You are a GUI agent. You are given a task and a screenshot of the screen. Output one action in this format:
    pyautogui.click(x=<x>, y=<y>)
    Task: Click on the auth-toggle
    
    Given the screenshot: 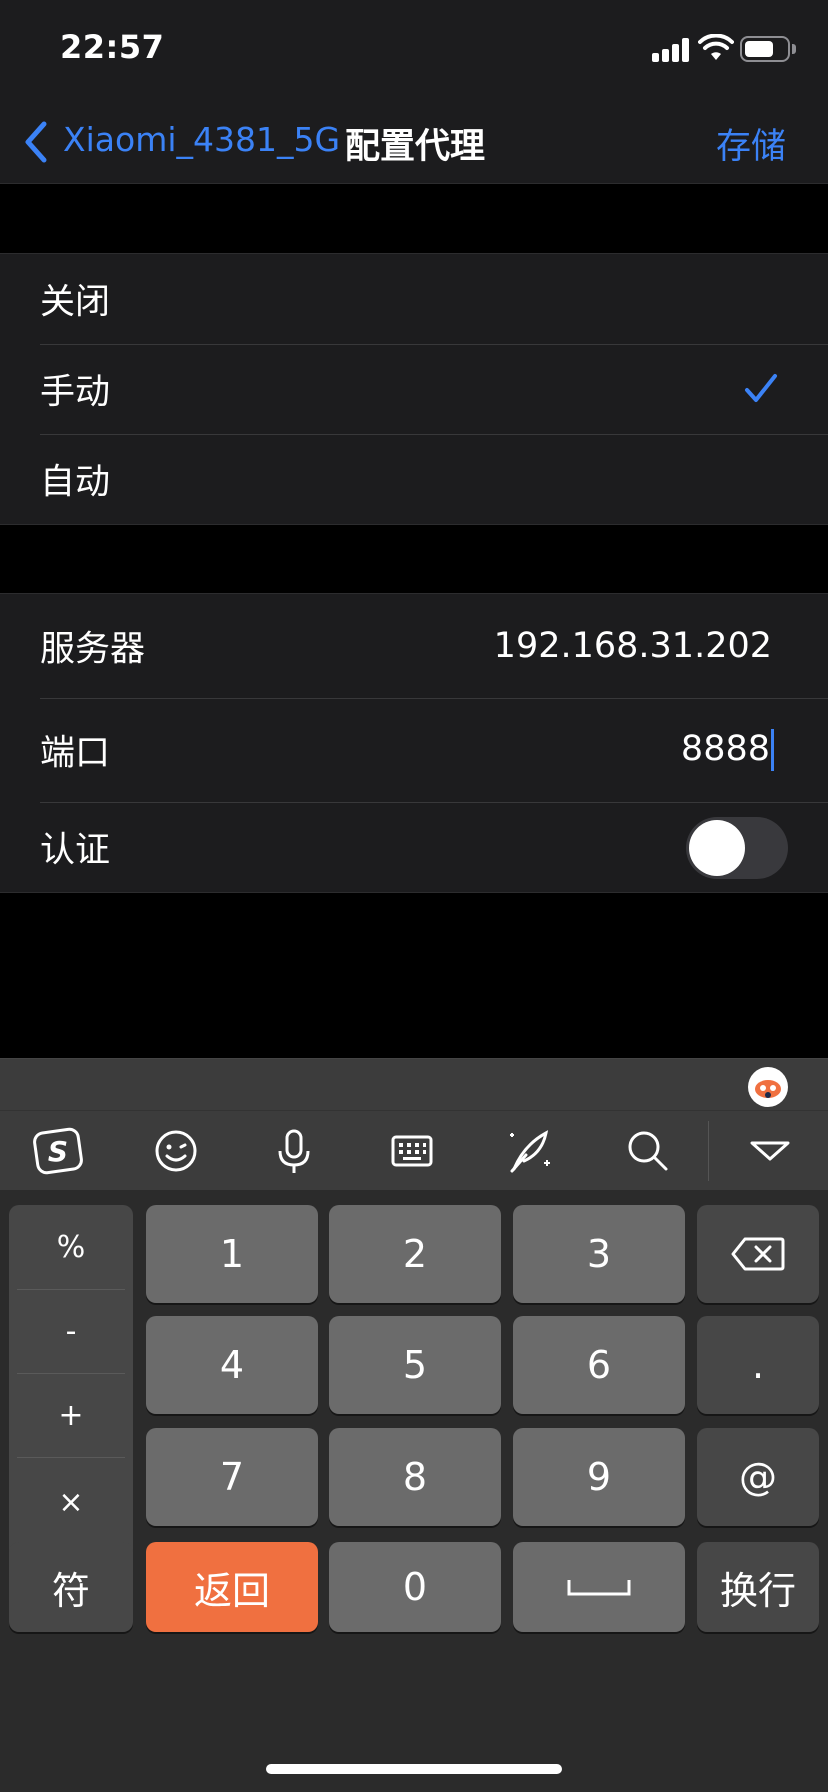 What is the action you would take?
    pyautogui.click(x=737, y=848)
    